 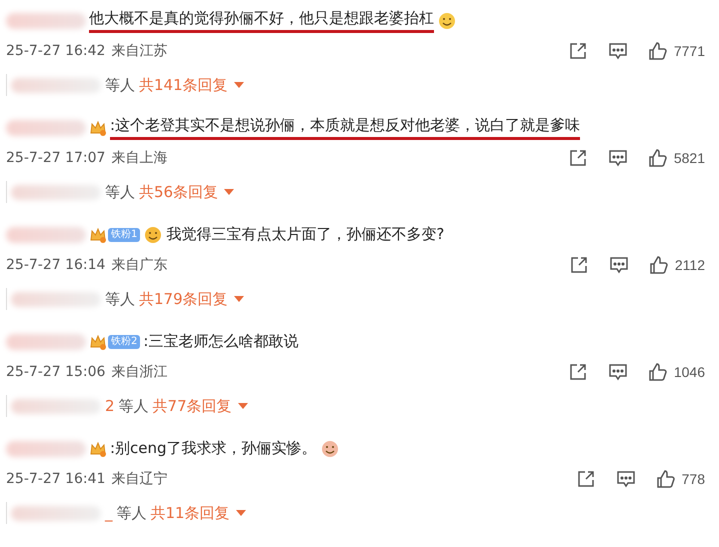 What do you see at coordinates (676, 51) in the screenshot?
I see `like-button: 7771` at bounding box center [676, 51].